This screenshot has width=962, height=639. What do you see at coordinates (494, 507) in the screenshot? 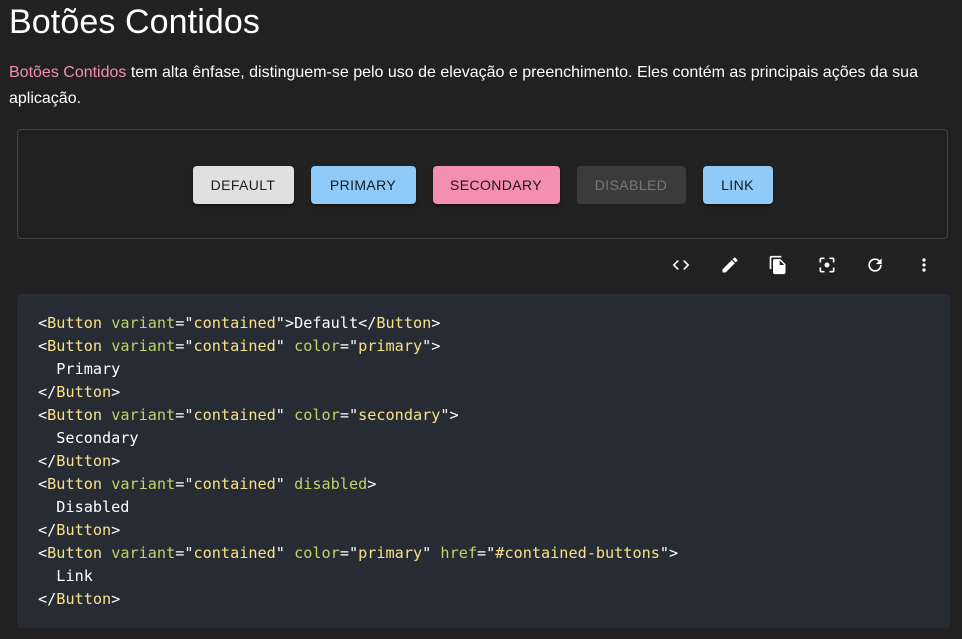
I see `code-line: Disabled` at bounding box center [494, 507].